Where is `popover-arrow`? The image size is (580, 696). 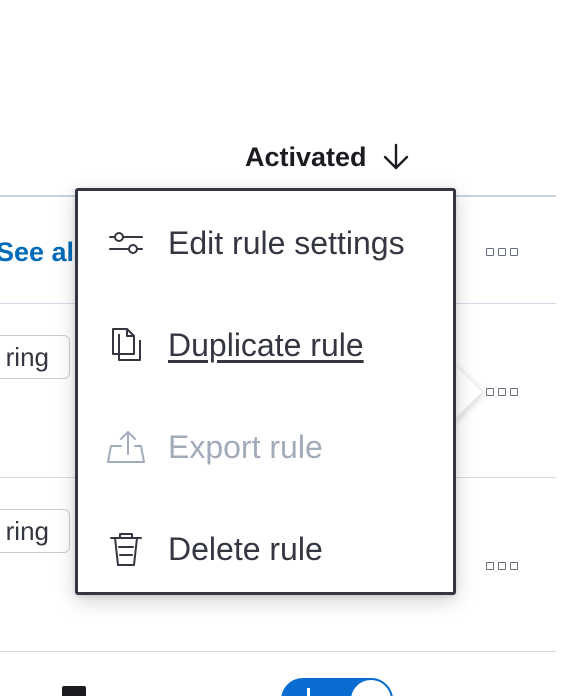
popover-arrow is located at coordinates (467, 392).